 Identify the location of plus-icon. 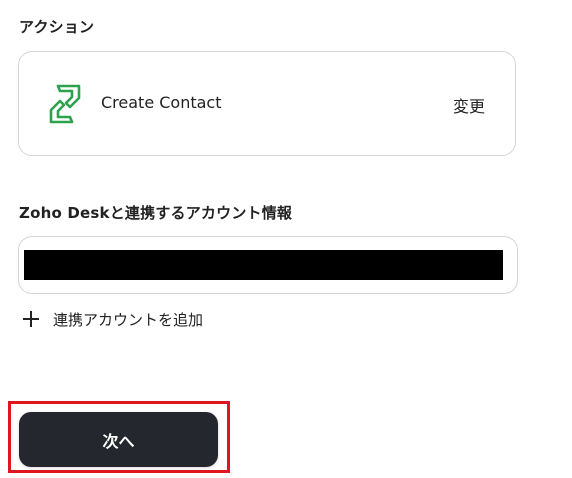
(31, 319).